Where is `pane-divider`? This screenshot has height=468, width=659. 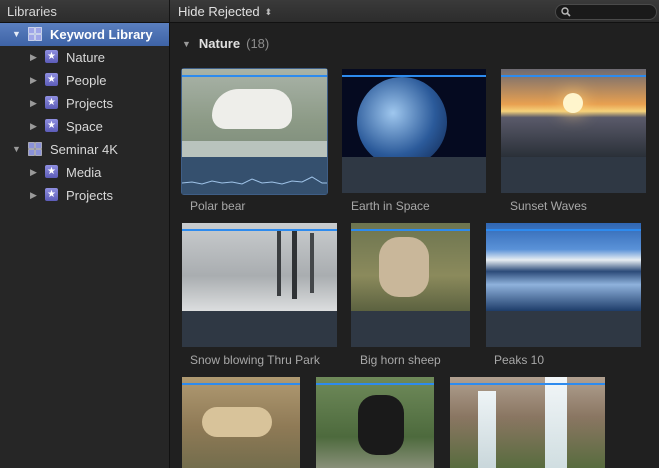
pane-divider is located at coordinates (169, 11).